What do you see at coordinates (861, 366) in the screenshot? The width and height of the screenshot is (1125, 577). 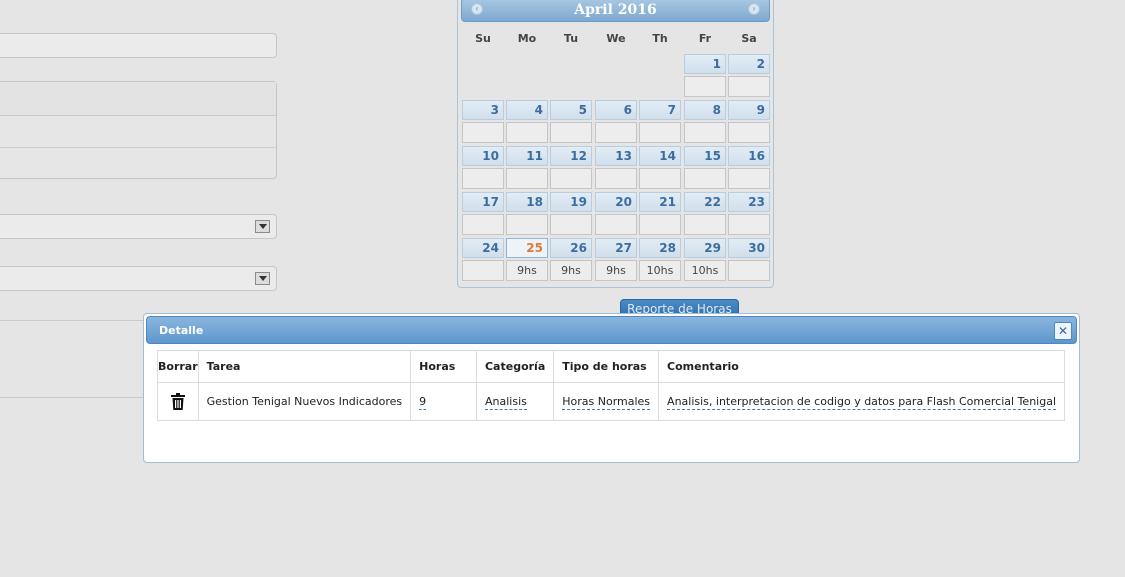 I see `column-header-comentario: Comentario` at bounding box center [861, 366].